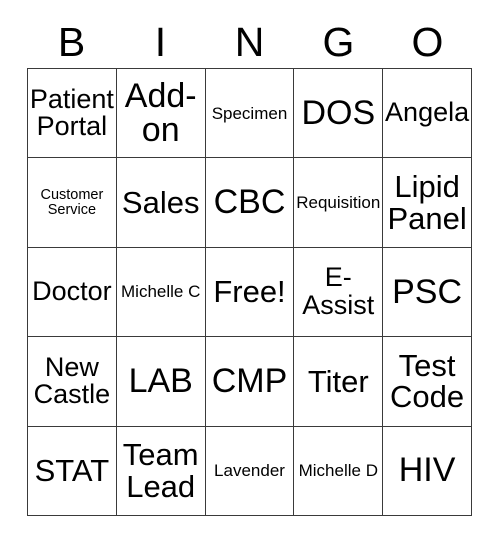 The width and height of the screenshot is (500, 544). I want to click on bingo-cell-label: Lavender, so click(249, 471).